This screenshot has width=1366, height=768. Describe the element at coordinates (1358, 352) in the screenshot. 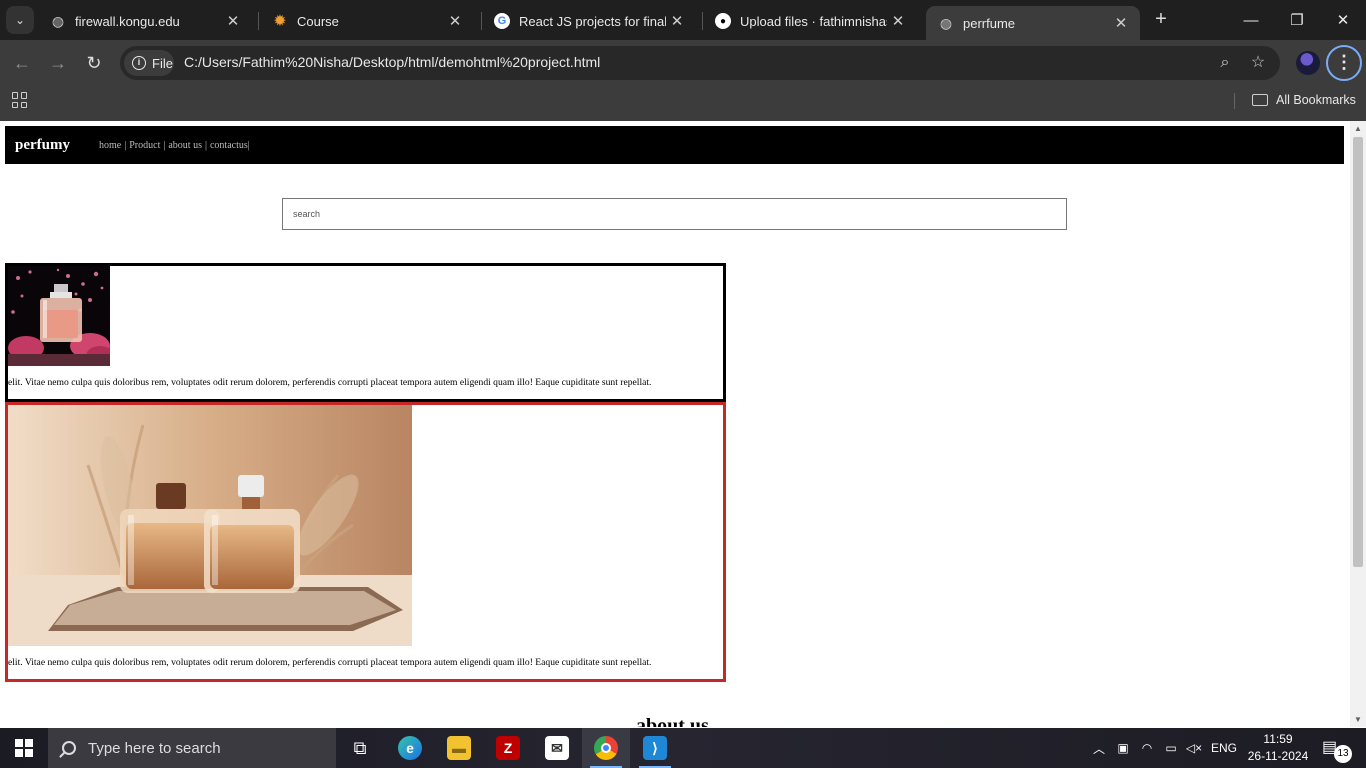

I see `scrollbar-thumb` at that location.